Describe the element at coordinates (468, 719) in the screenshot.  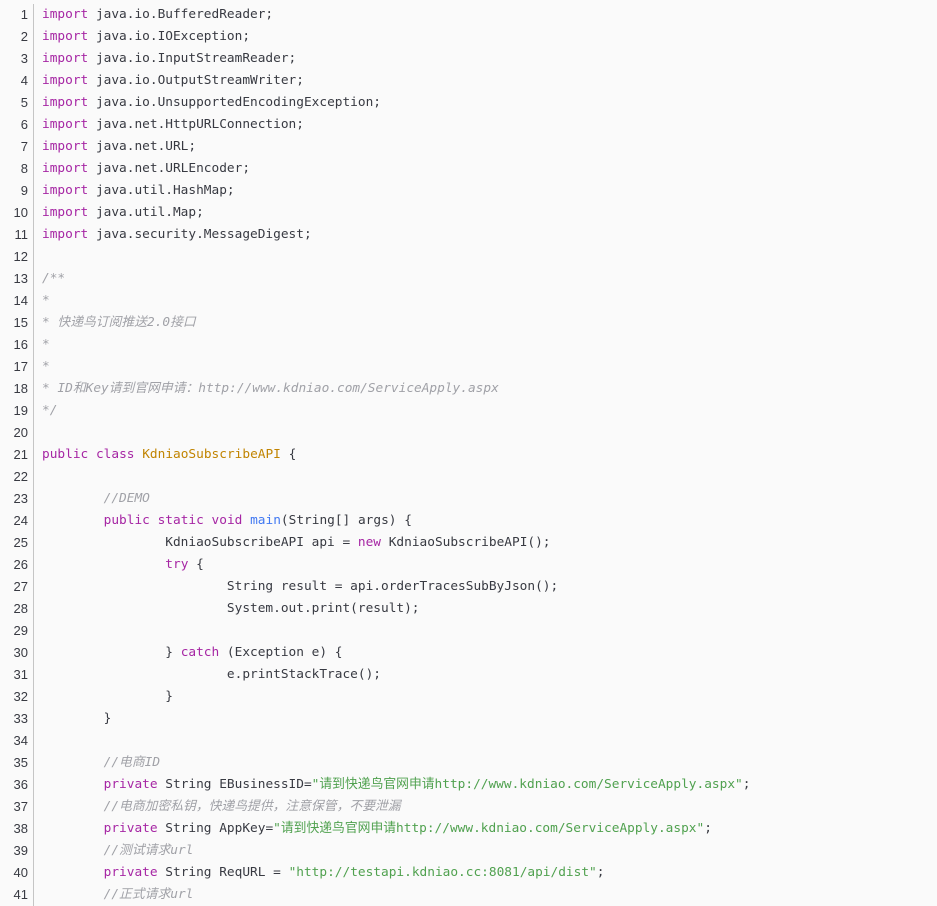
I see `code-line: 33 }` at that location.